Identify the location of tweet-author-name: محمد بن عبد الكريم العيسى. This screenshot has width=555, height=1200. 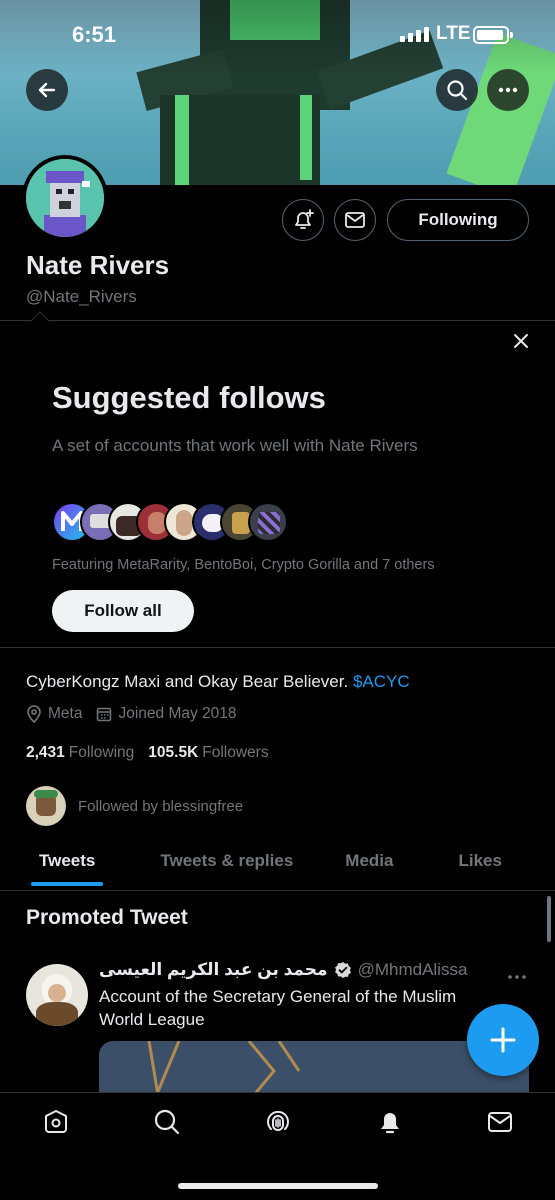
(213, 969).